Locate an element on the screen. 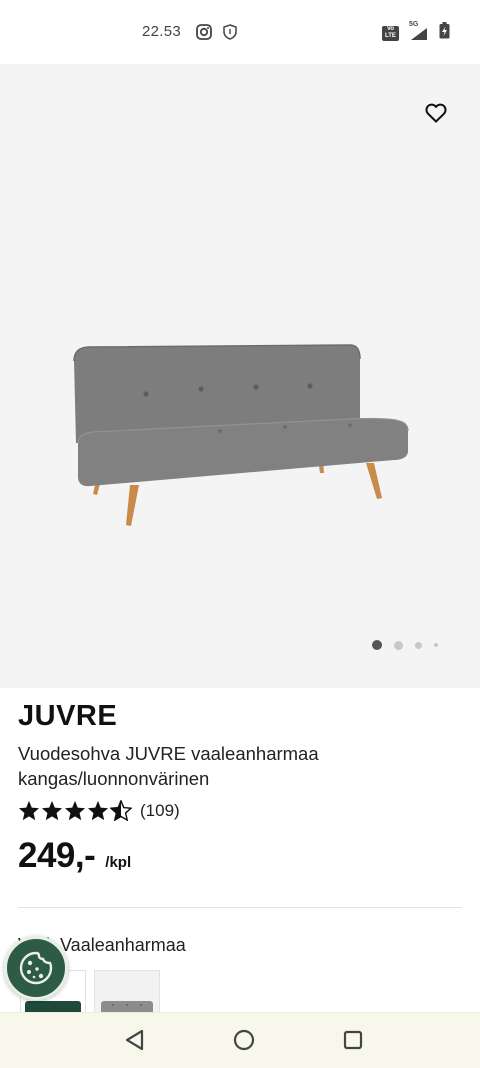 This screenshot has height=1068, width=480. instagram-icon is located at coordinates (204, 34).